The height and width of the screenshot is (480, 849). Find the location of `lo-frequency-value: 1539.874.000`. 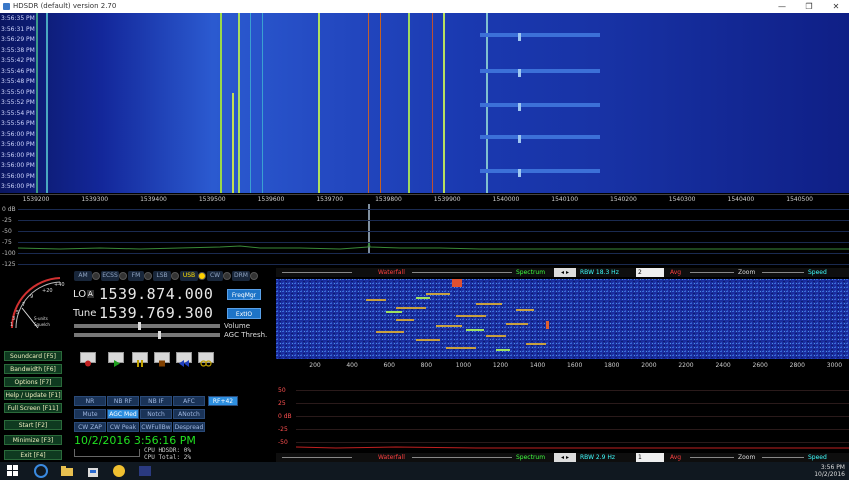

lo-frequency-value: 1539.874.000 is located at coordinates (156, 294).